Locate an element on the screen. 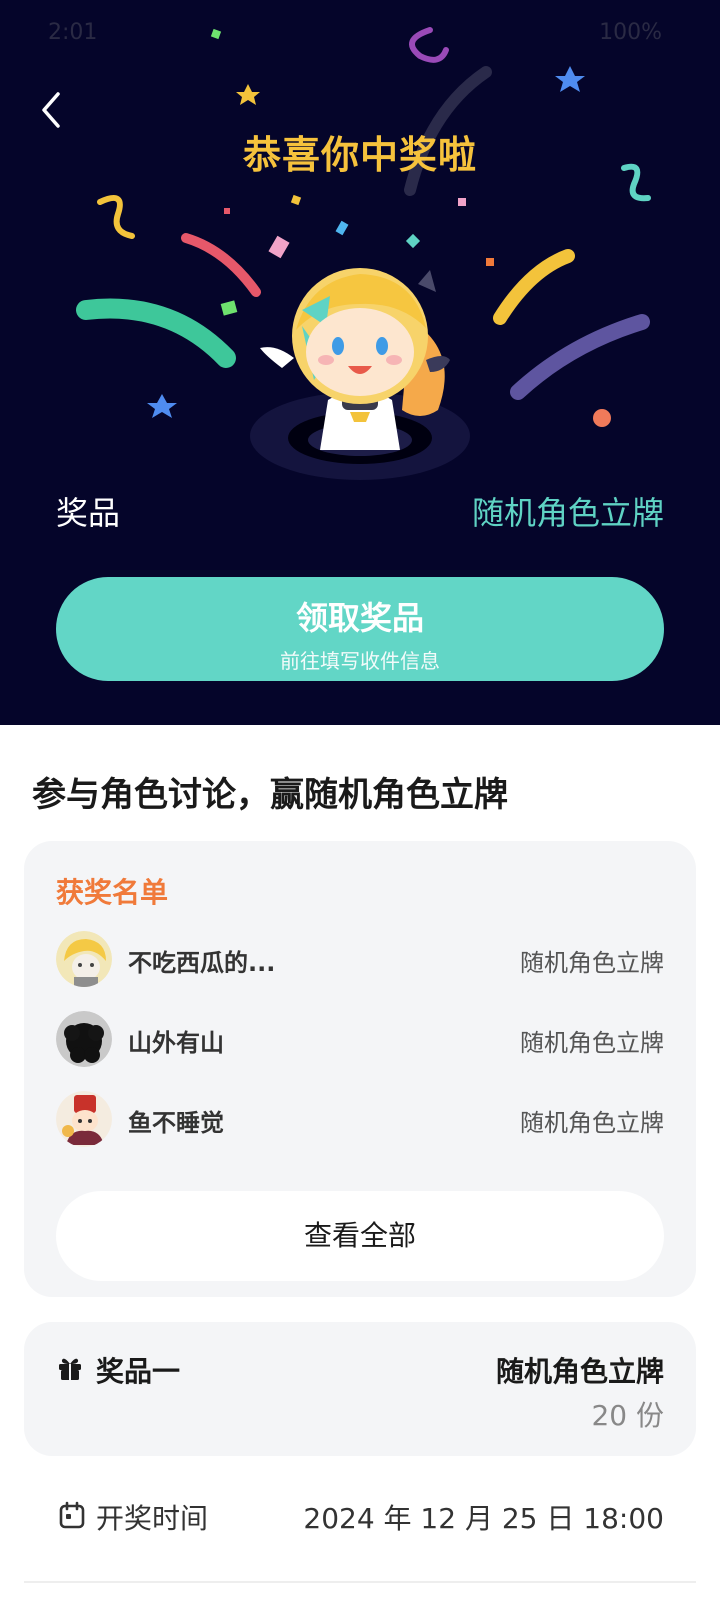 This screenshot has width=720, height=1600. prize-card: 奖品一 随机角色立牌 20 份 is located at coordinates (360, 1389).